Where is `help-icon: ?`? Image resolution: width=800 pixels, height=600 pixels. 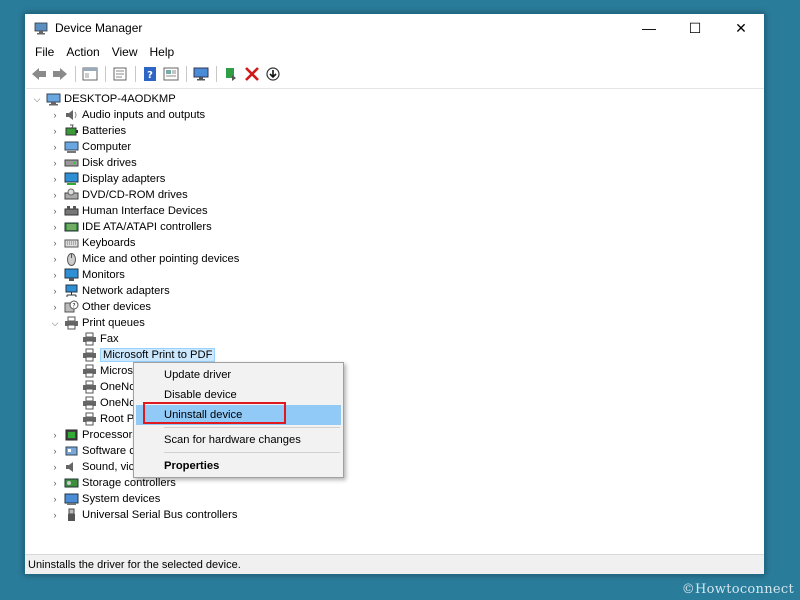
help-icon: ? is located at coordinates (150, 74).